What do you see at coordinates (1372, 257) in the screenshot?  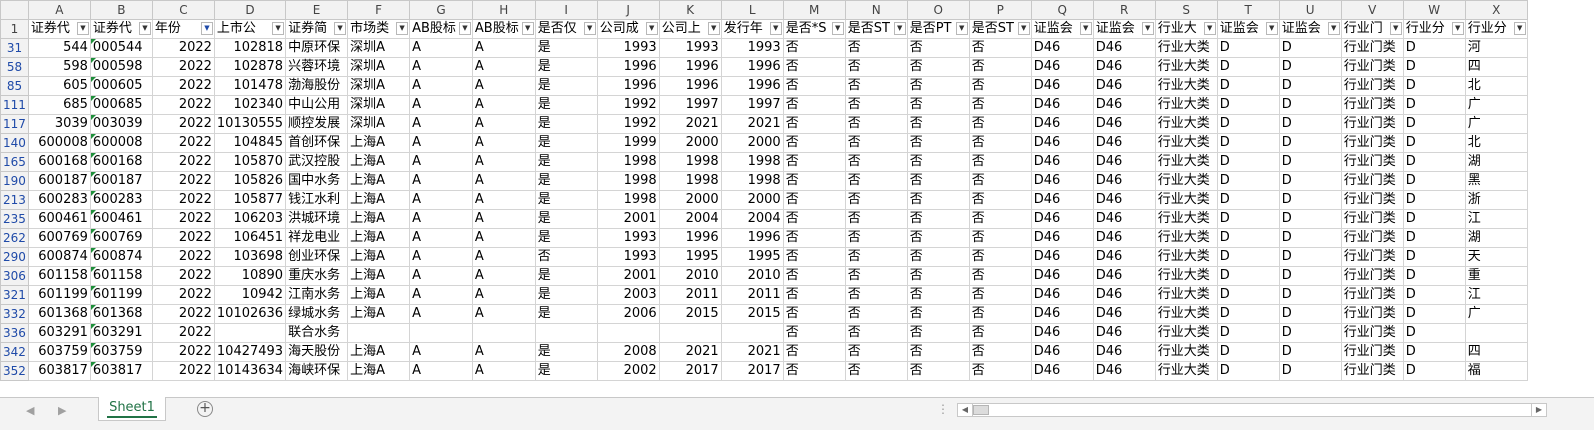 I see `table-cell: 行业门类` at bounding box center [1372, 257].